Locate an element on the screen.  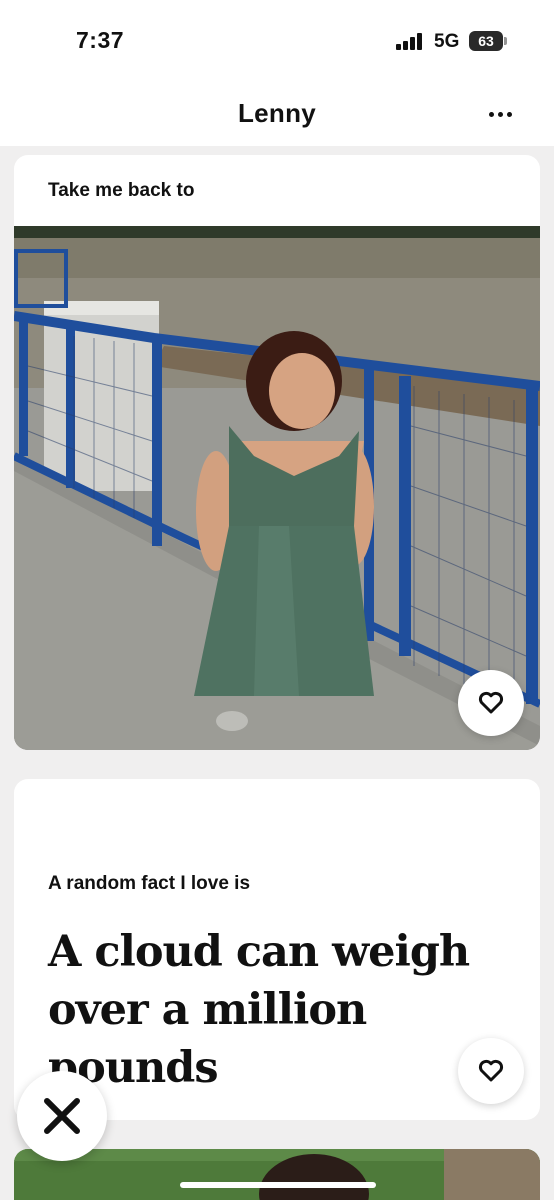
dislike-button is located at coordinates (62, 1116).